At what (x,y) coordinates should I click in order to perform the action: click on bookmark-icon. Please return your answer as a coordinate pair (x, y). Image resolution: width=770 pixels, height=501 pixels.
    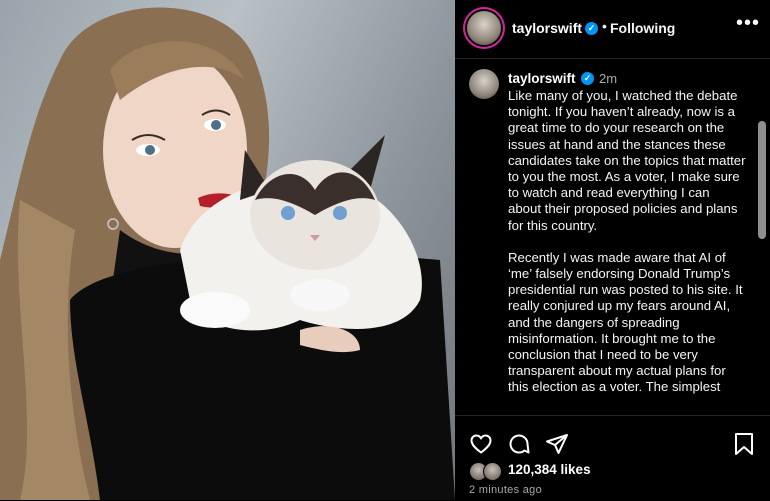
    Looking at the image, I should click on (744, 444).